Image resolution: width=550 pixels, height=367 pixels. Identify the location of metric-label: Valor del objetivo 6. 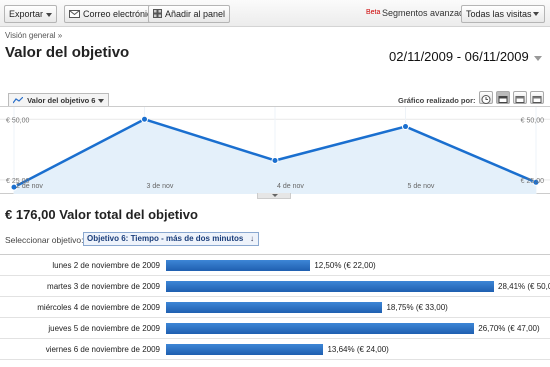
(61, 100).